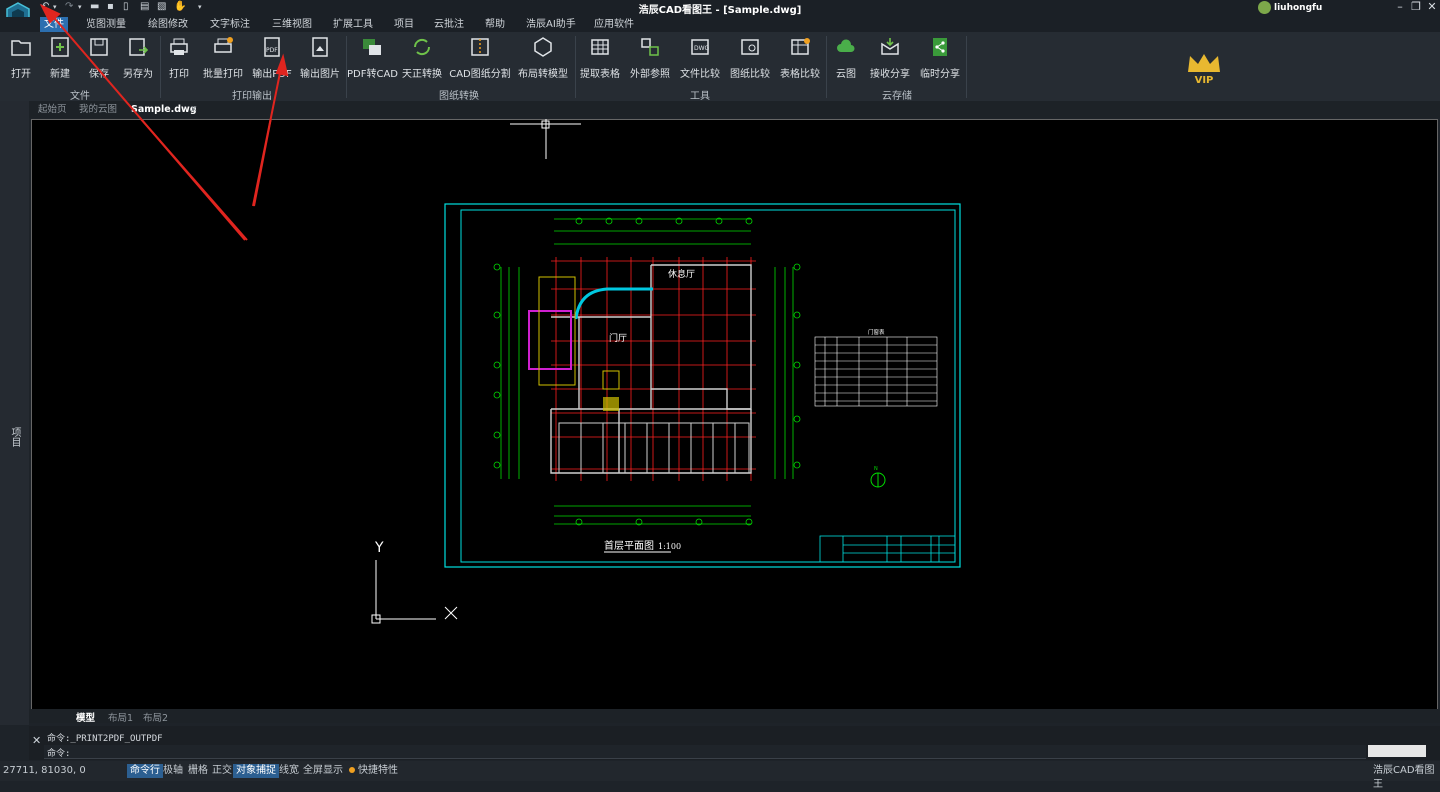 This screenshot has height=792, width=1440. I want to click on file-compare-icon: DWG, so click(700, 47).